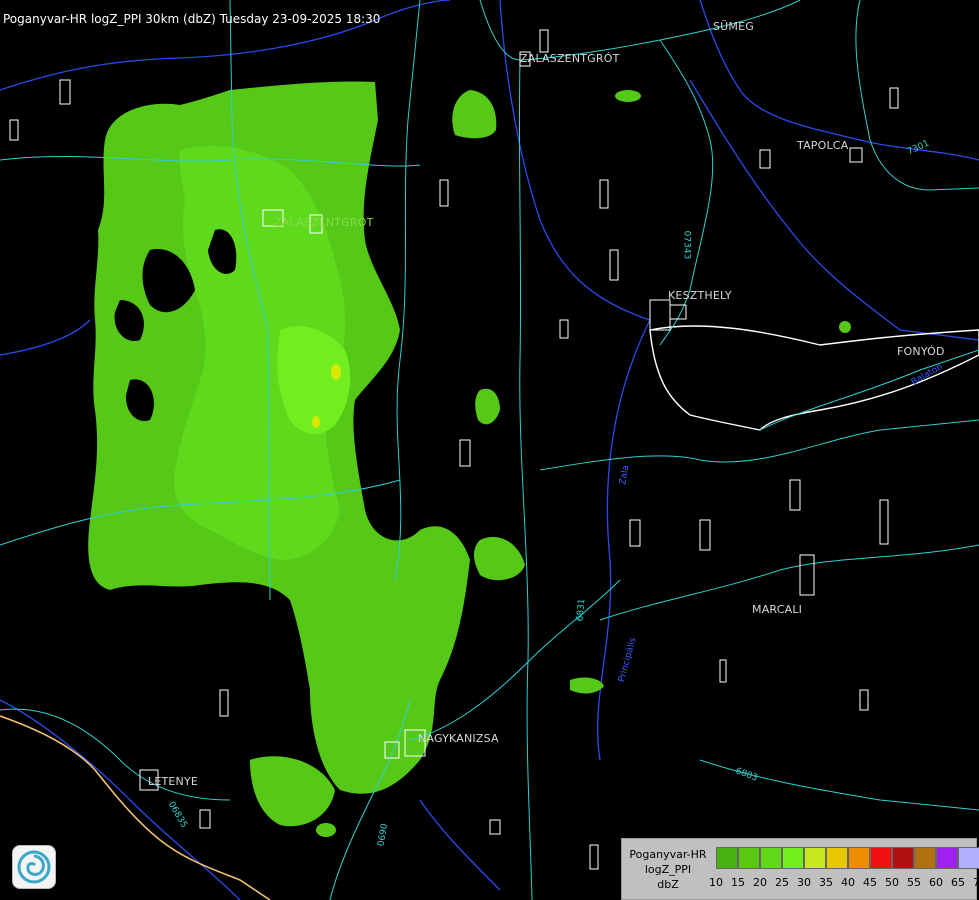  I want to click on road-label-07343: 07343, so click(686, 245).